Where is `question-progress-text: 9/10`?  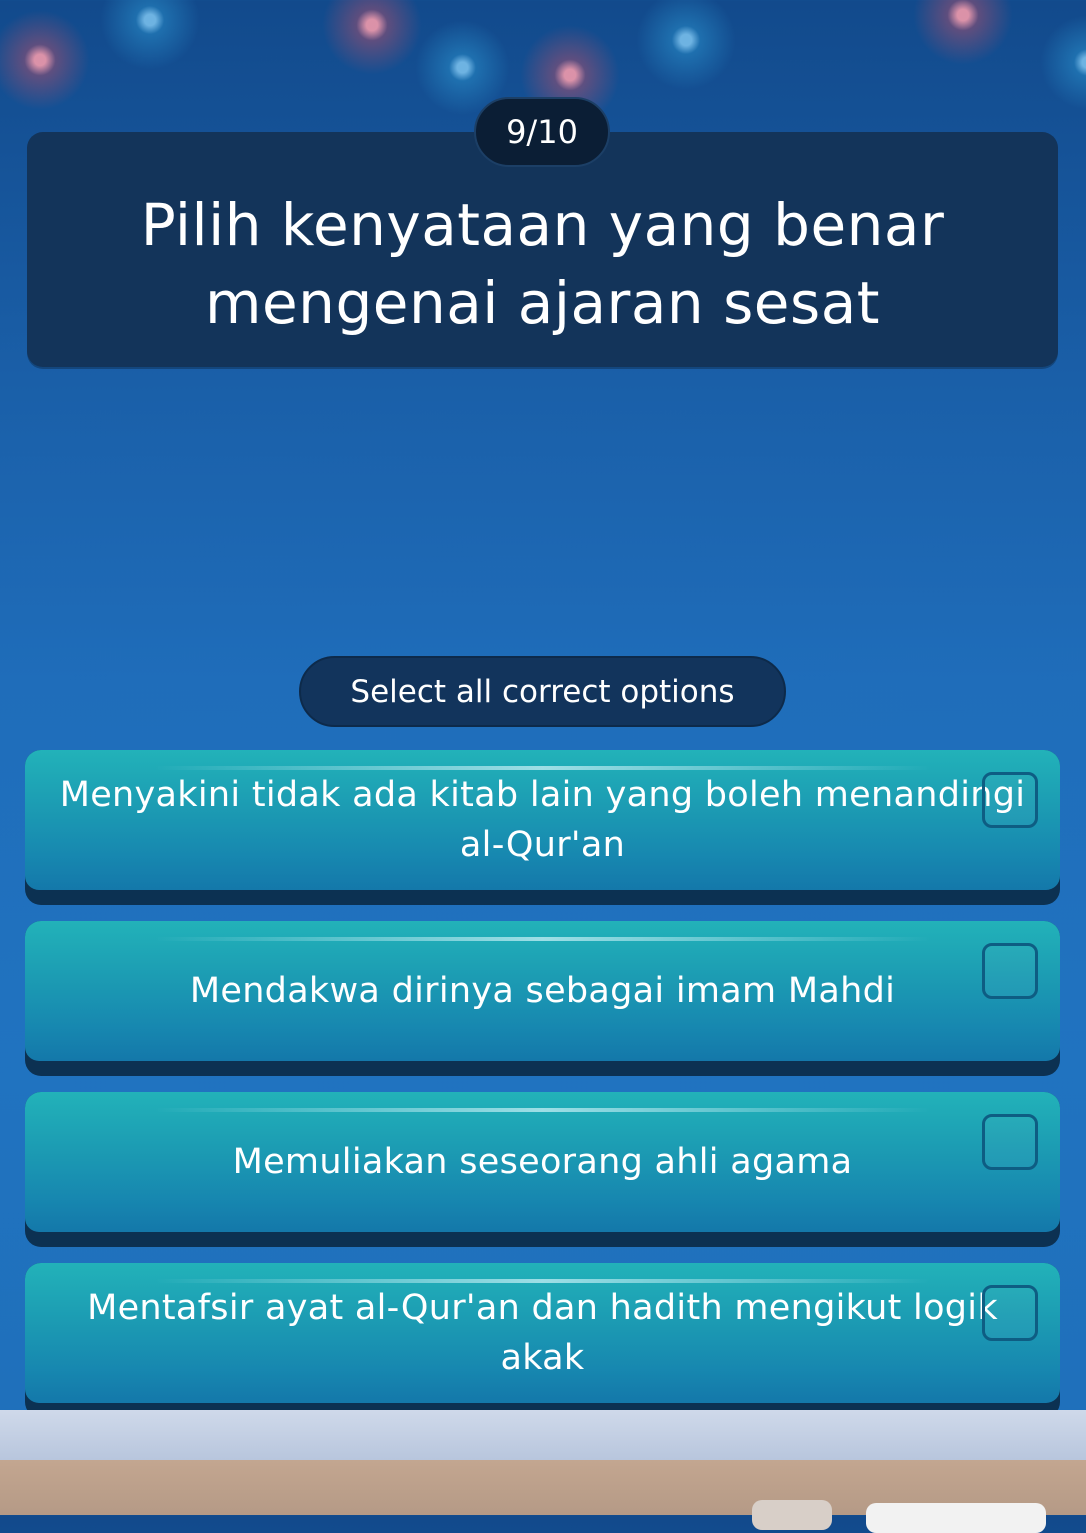 question-progress-text: 9/10 is located at coordinates (542, 132).